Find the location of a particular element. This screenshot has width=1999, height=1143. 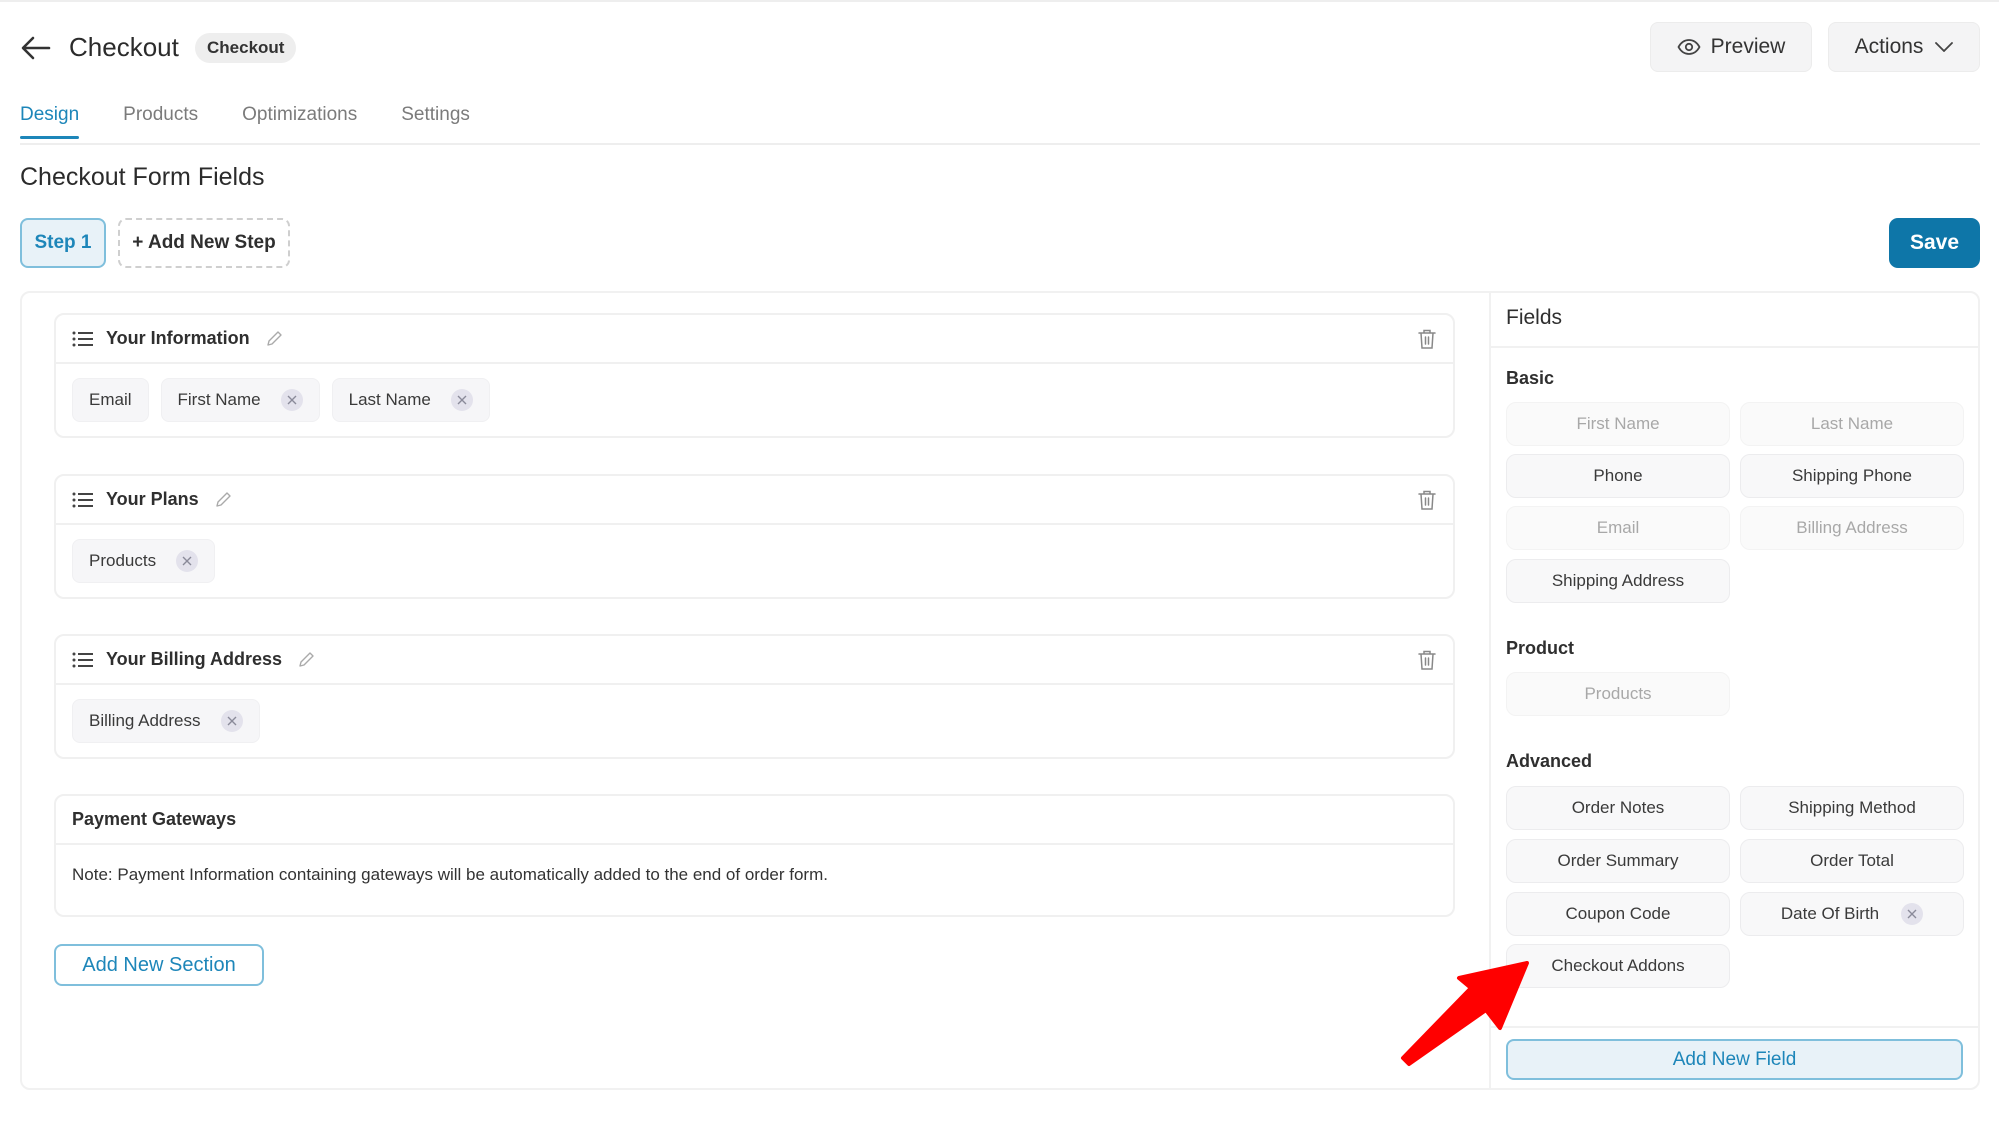

actions-dropdown: Actions is located at coordinates (1904, 47).